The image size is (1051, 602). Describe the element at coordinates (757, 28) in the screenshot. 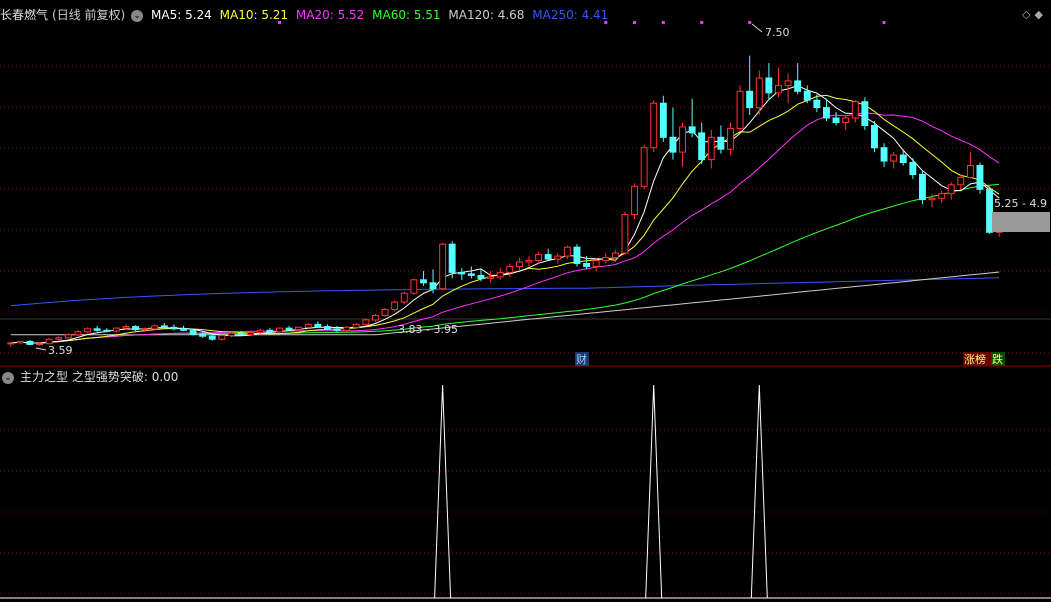

I see `high-pointer` at that location.